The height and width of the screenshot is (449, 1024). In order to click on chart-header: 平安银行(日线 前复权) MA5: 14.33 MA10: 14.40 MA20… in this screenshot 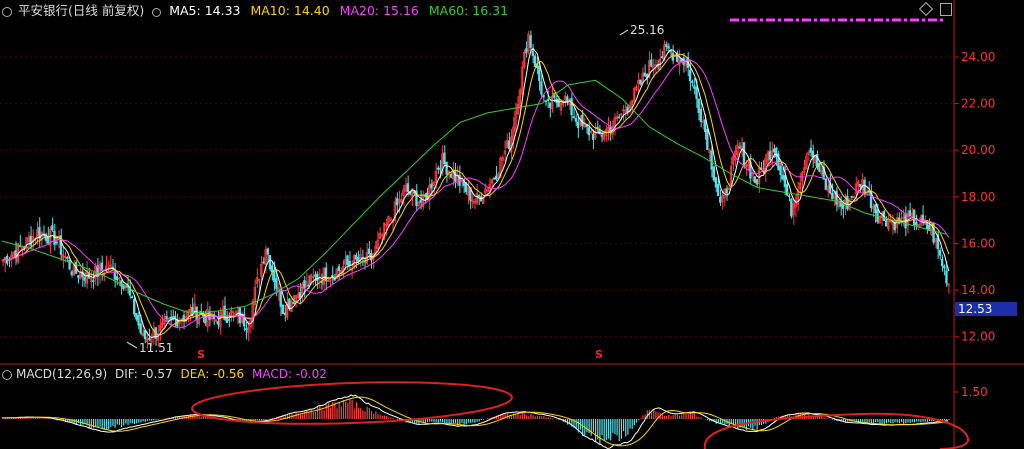, I will do `click(258, 11)`.